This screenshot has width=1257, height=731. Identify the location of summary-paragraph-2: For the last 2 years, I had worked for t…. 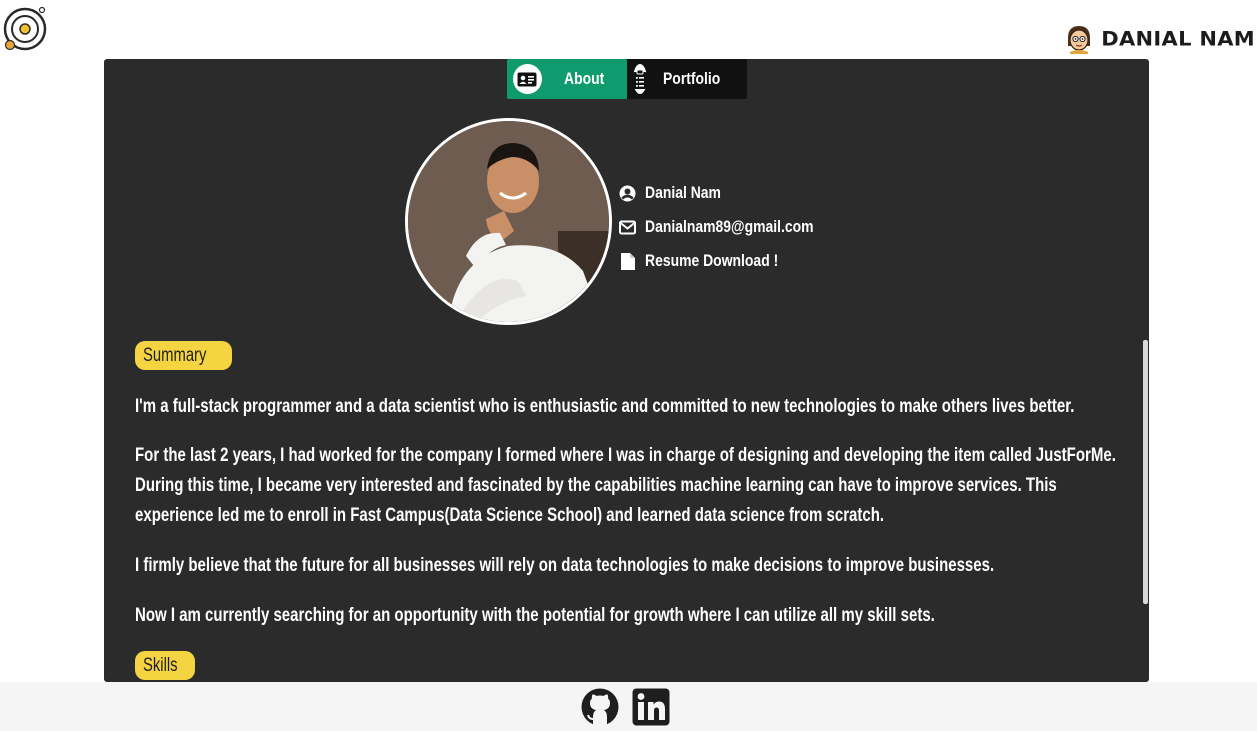
(630, 486).